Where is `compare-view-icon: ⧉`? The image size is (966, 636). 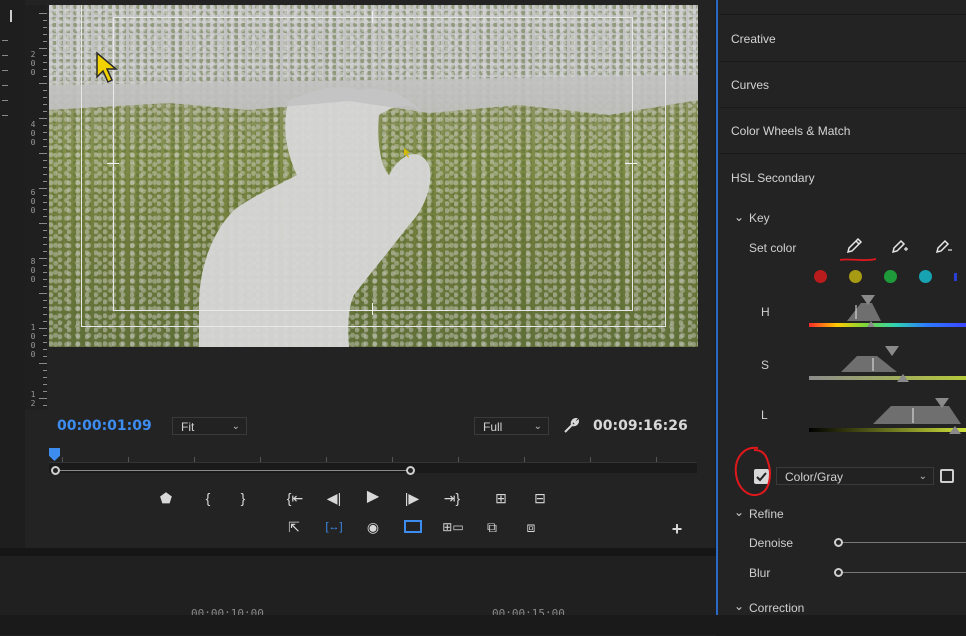
compare-view-icon: ⧉ is located at coordinates (492, 527).